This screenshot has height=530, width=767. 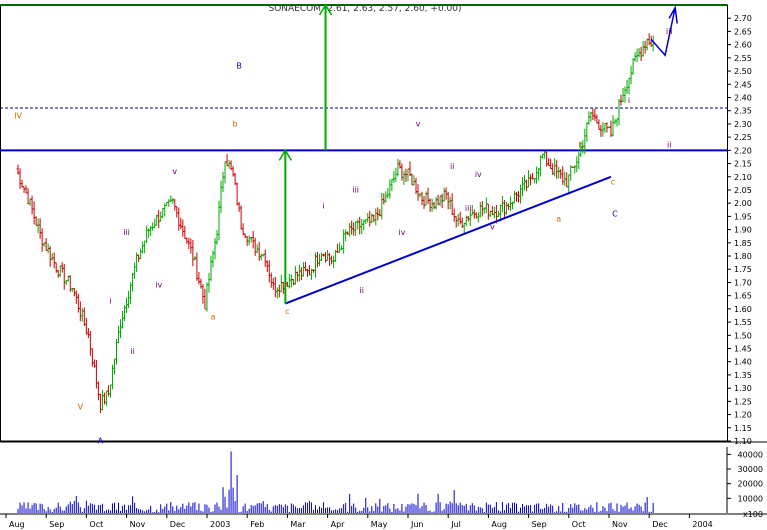 I want to click on price-tick-label: 1.90, so click(x=743, y=230).